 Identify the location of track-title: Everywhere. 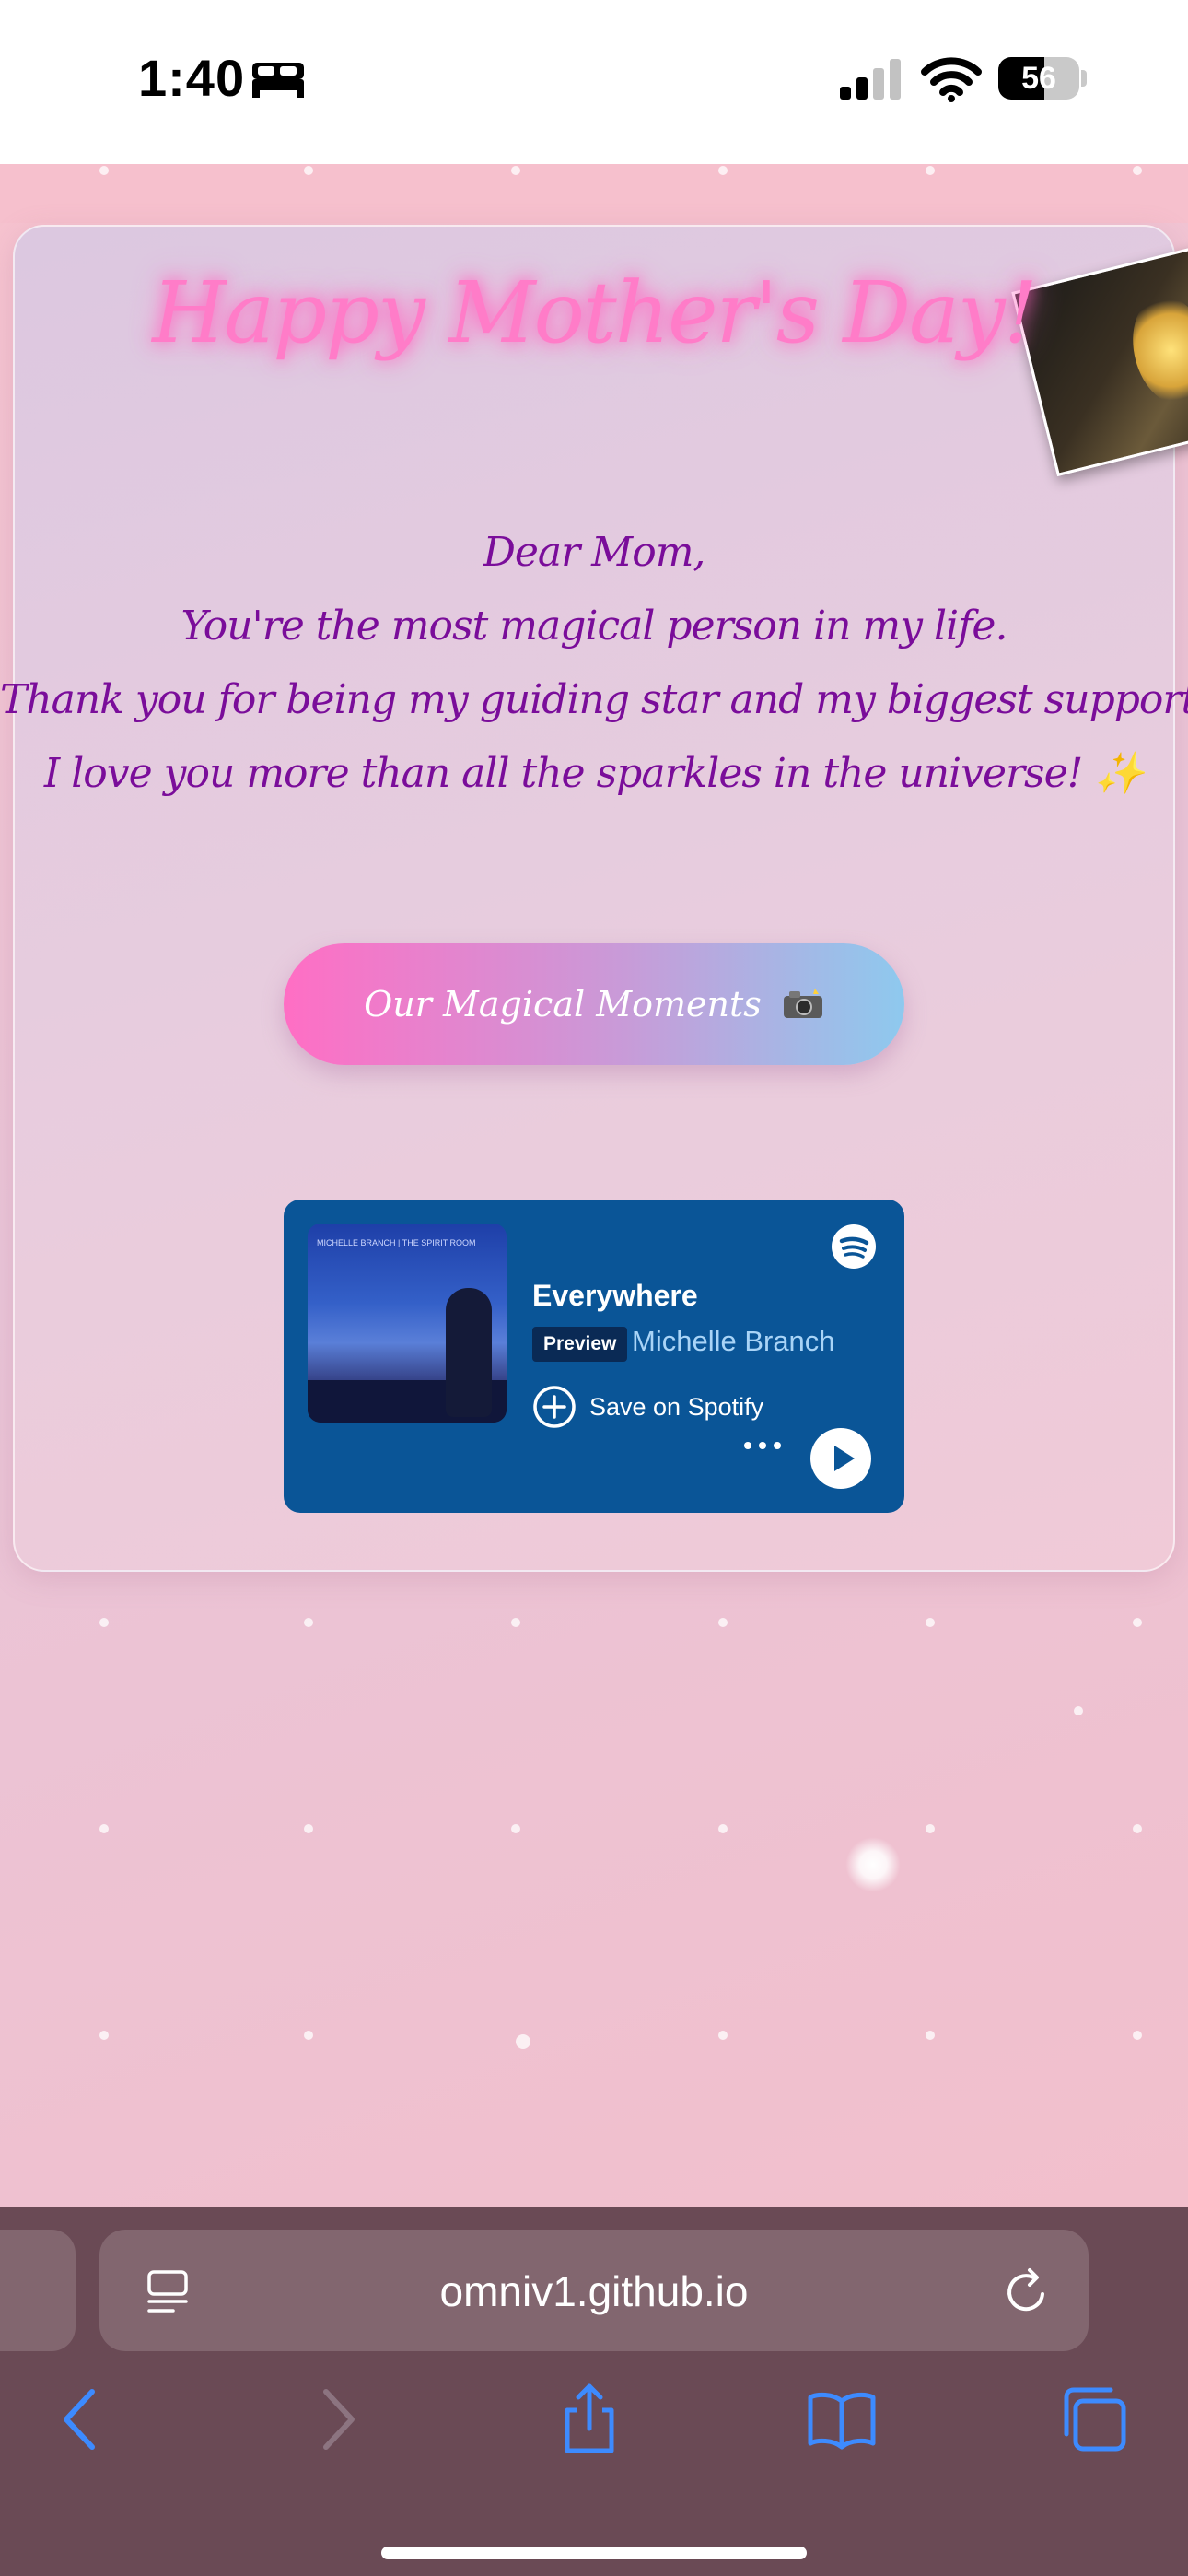
(615, 1296).